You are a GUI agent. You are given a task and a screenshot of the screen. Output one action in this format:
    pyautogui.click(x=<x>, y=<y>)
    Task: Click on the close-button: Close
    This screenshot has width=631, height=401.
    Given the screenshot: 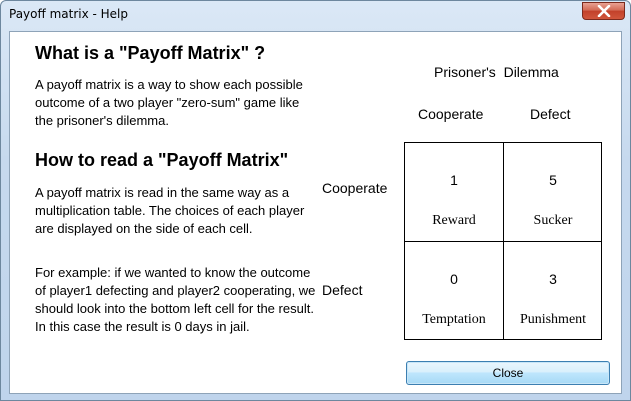 What is the action you would take?
    pyautogui.click(x=508, y=373)
    